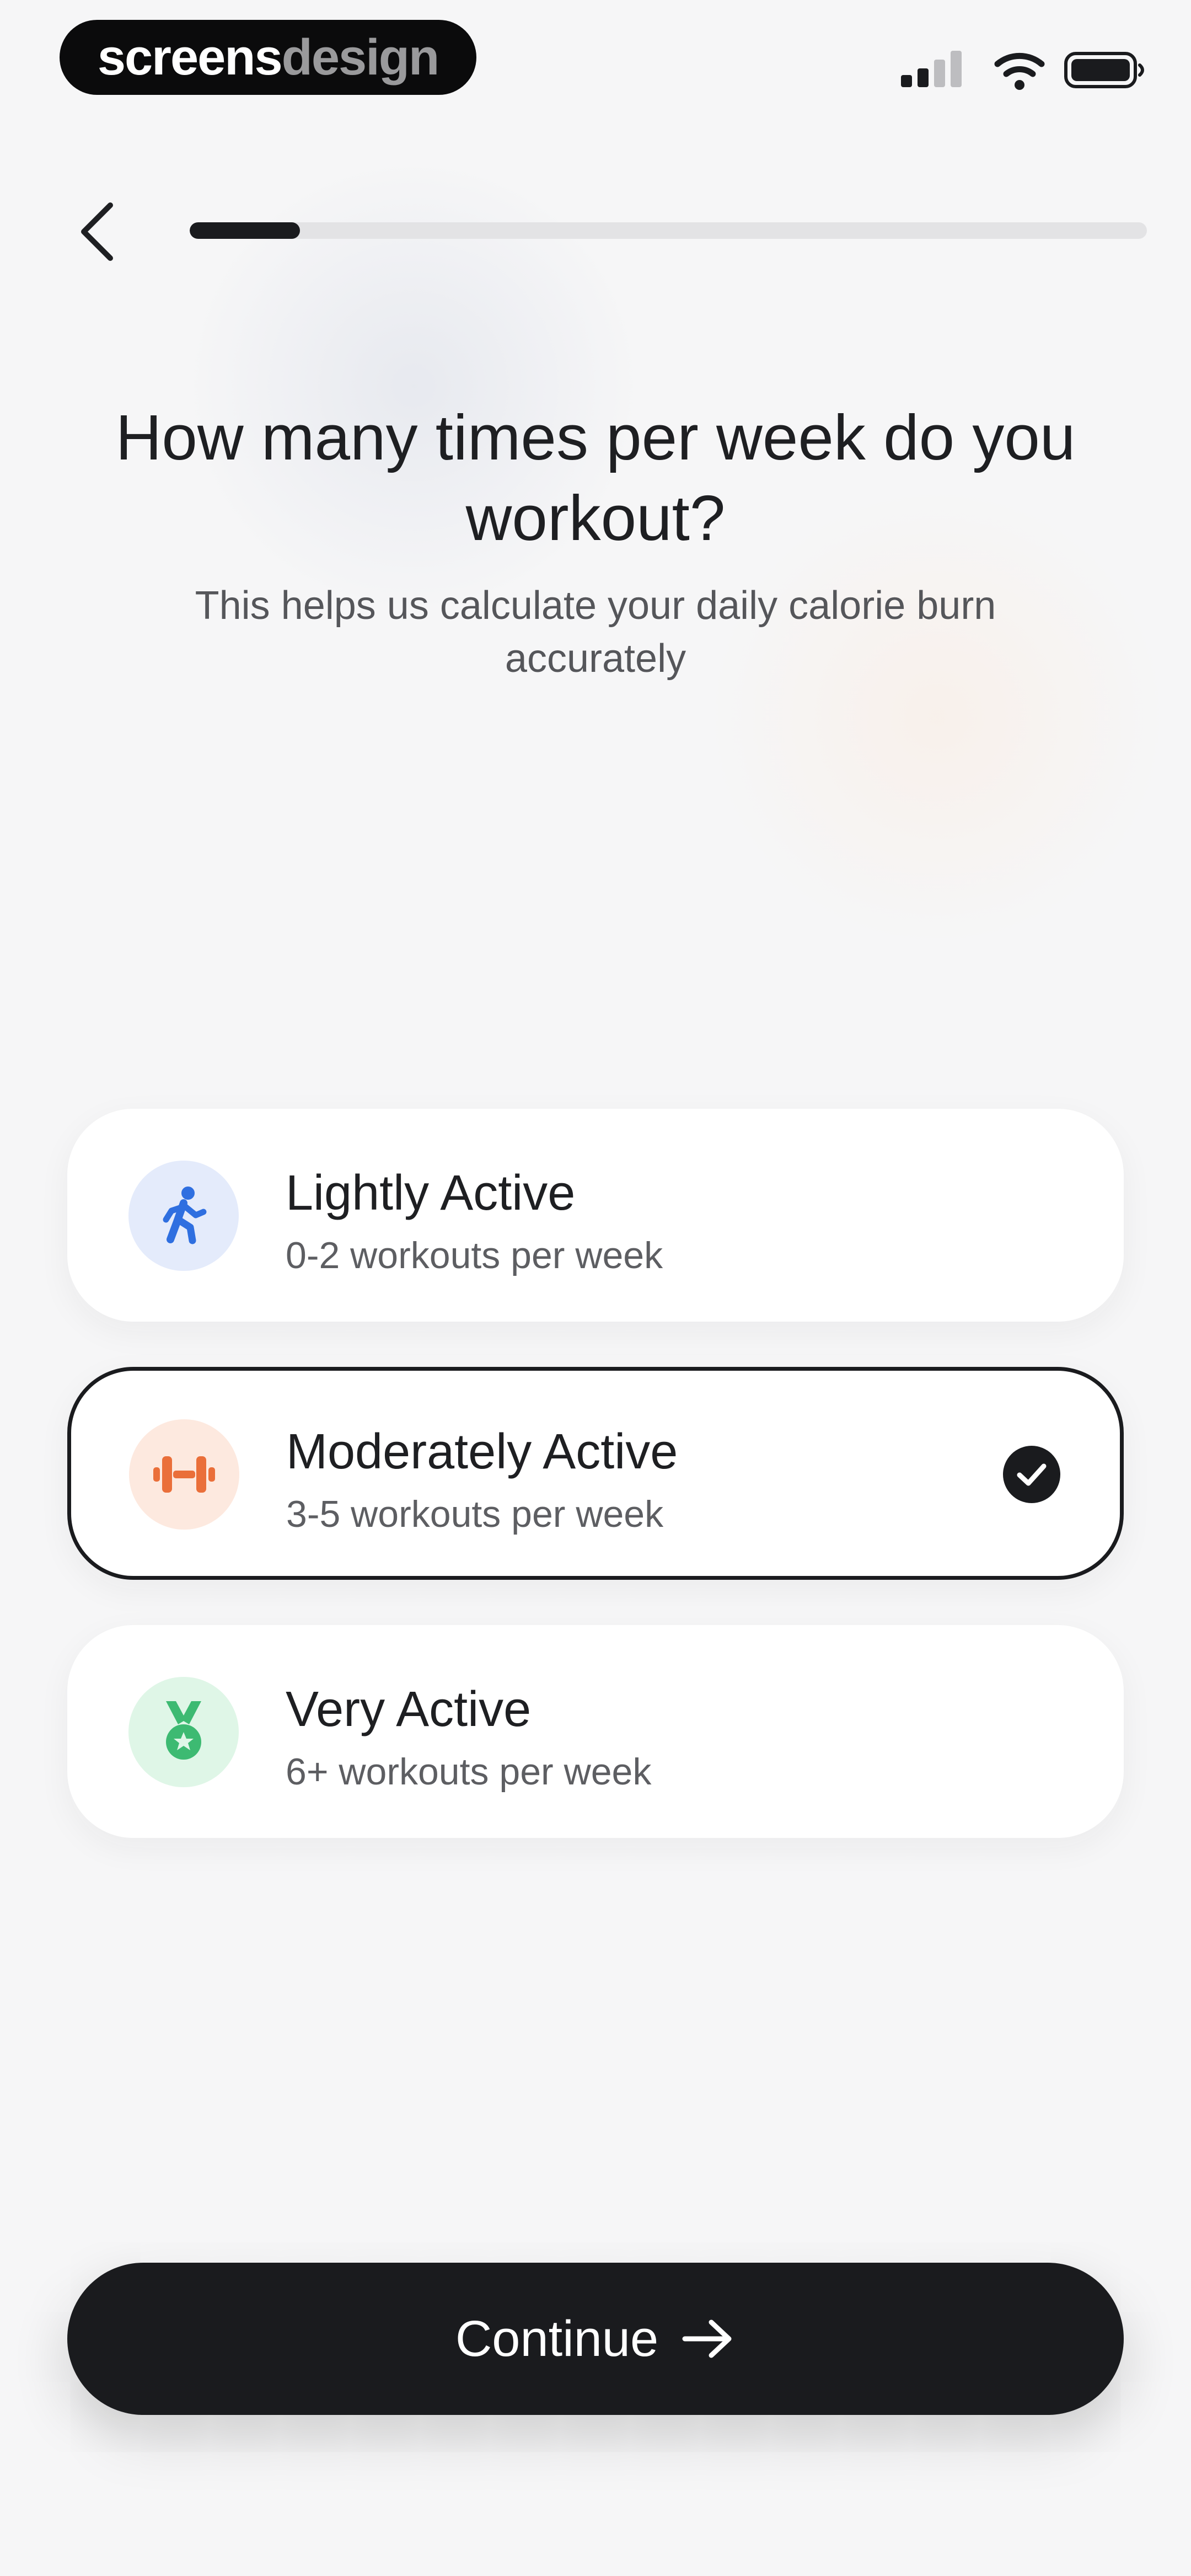 The height and width of the screenshot is (2576, 1191). I want to click on brand-text-primary: screens, so click(190, 57).